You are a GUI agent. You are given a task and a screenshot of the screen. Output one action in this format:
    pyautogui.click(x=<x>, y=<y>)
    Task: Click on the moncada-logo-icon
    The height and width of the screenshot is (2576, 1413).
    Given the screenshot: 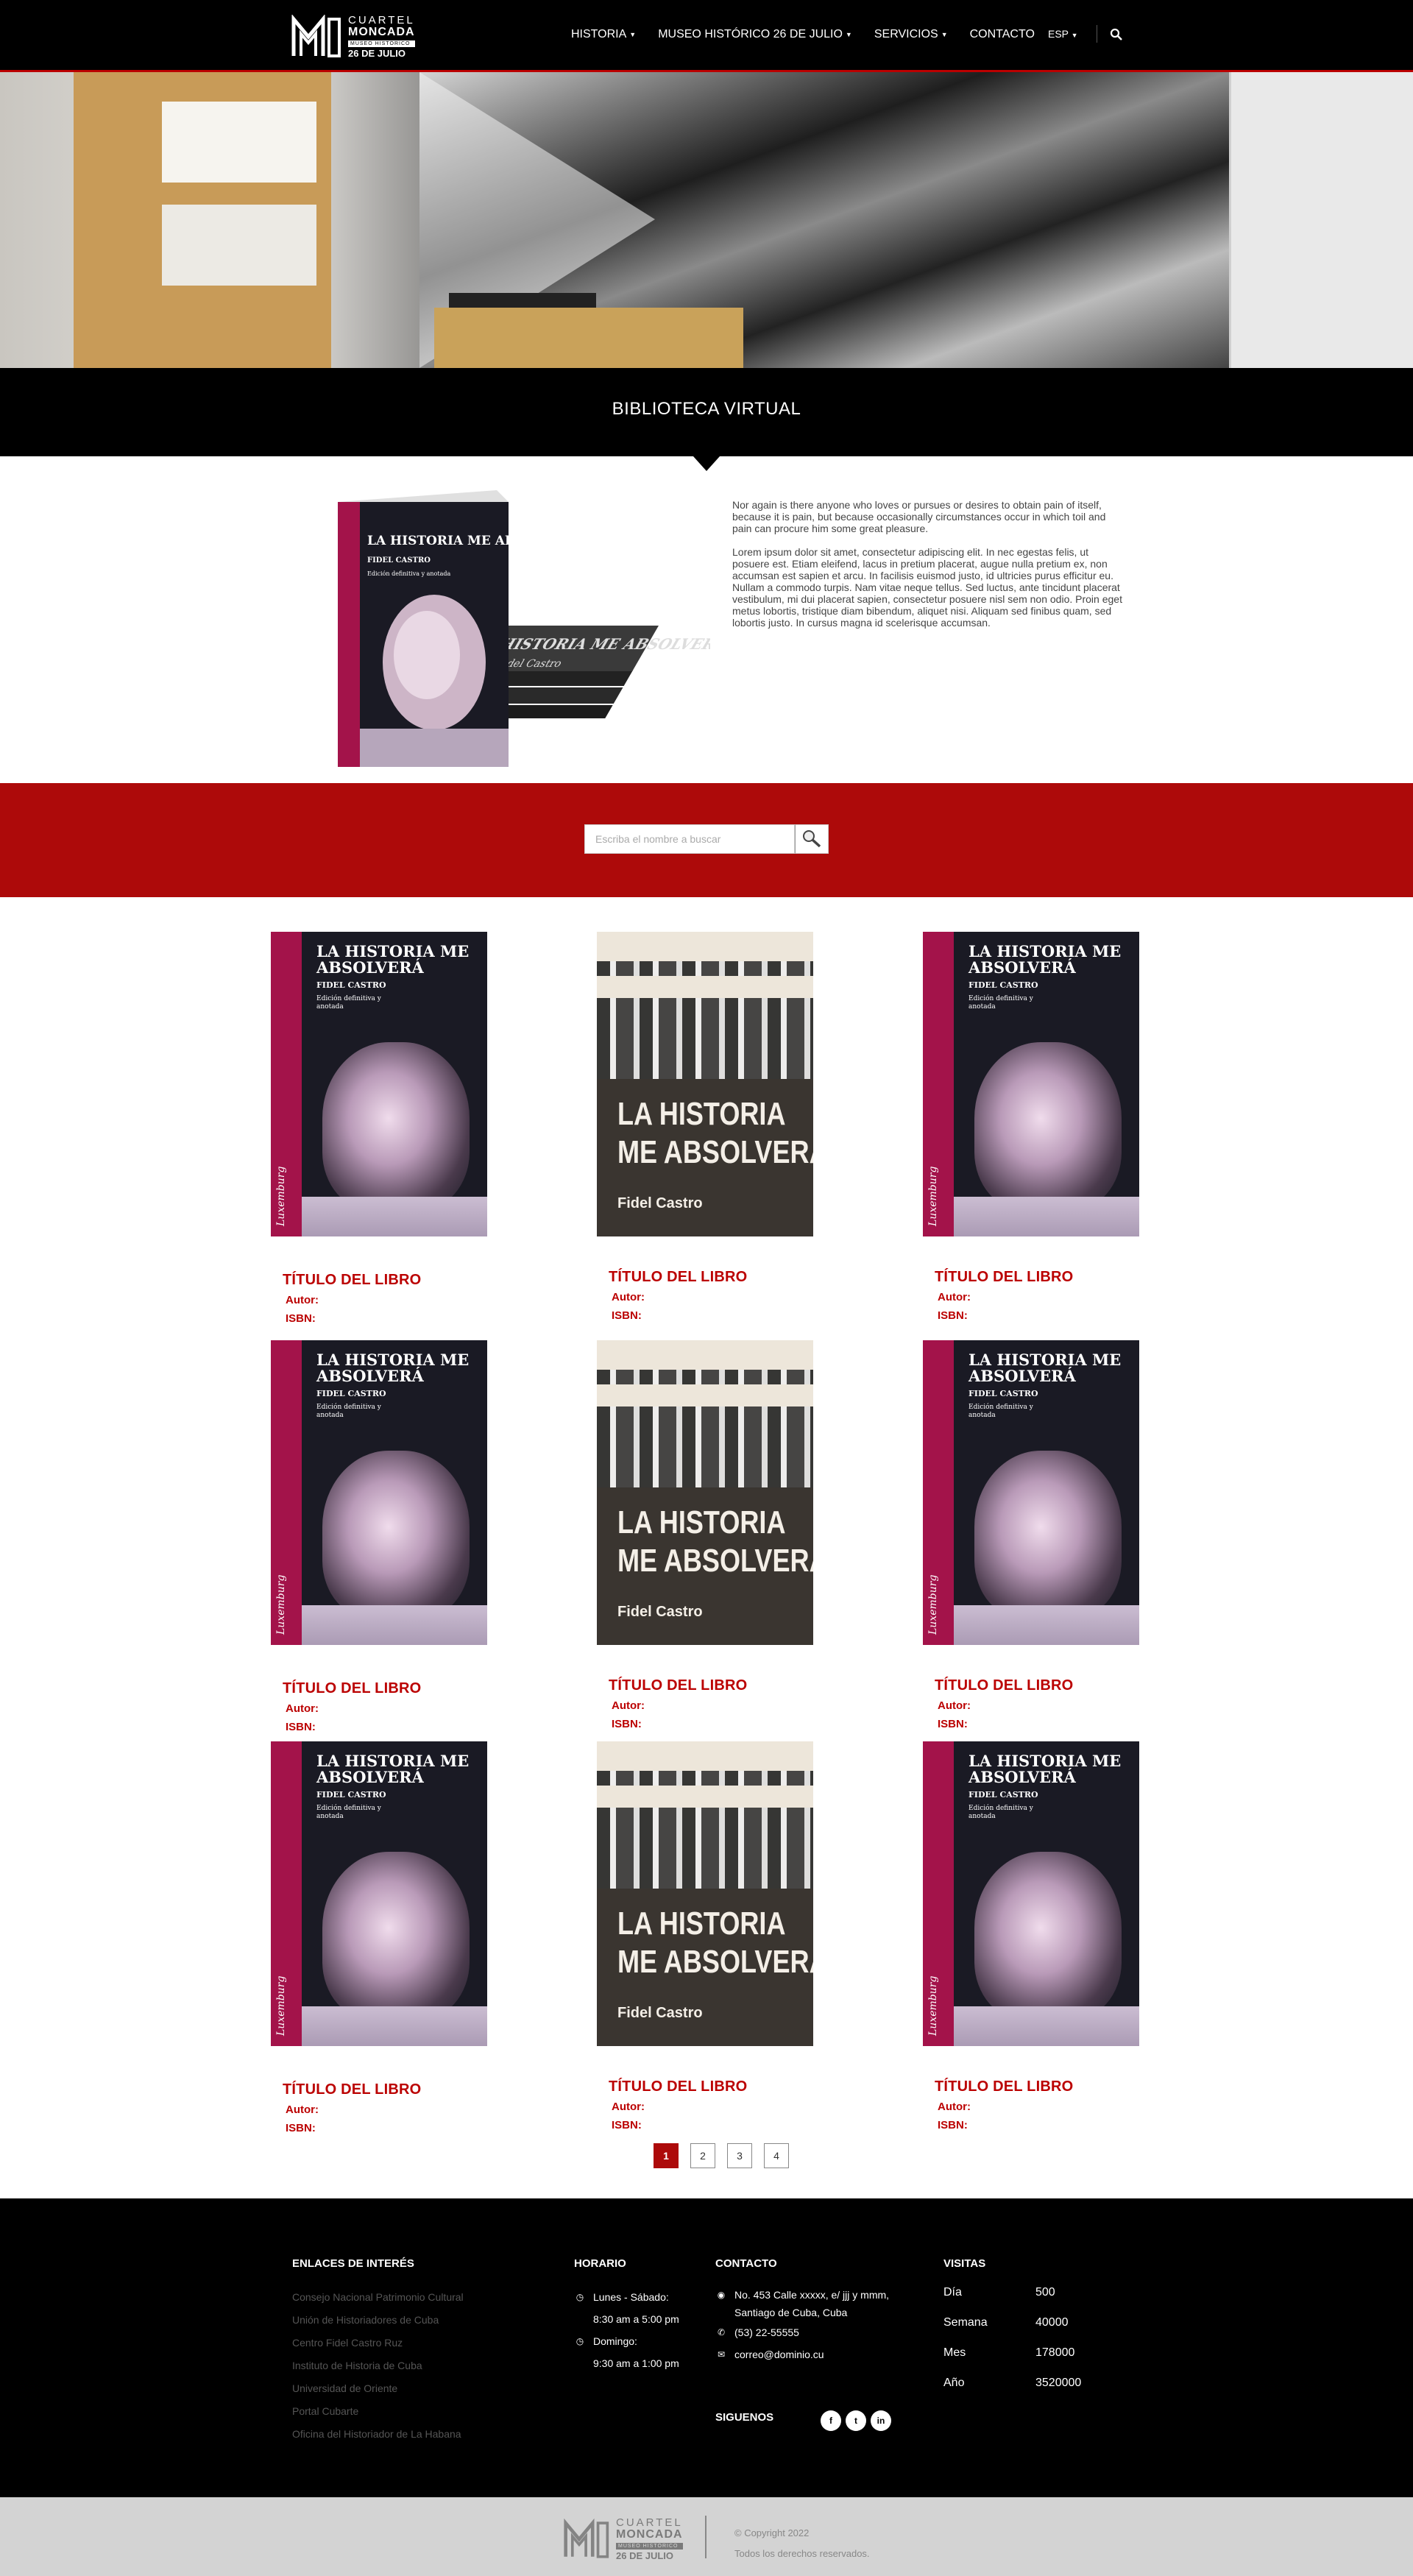 What is the action you would take?
    pyautogui.click(x=316, y=36)
    